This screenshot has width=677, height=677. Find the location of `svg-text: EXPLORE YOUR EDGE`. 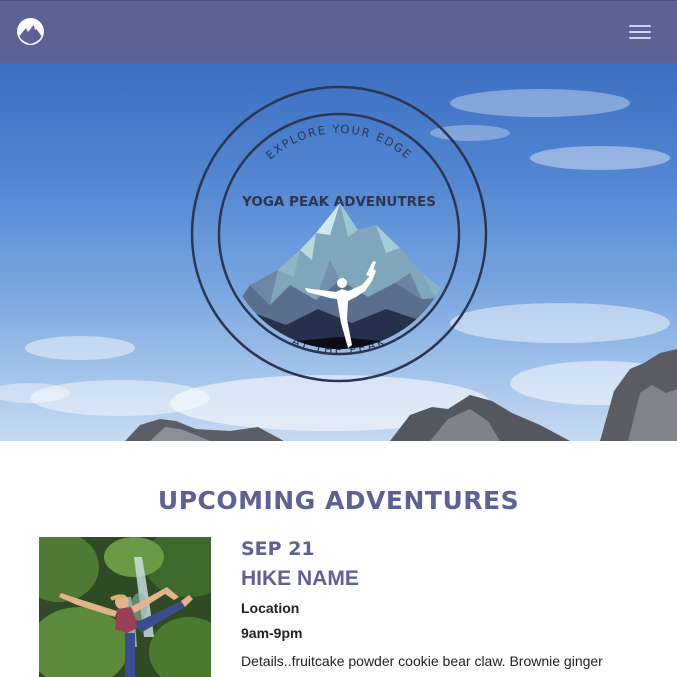

svg-text: EXPLORE YOUR EDGE is located at coordinates (339, 142).